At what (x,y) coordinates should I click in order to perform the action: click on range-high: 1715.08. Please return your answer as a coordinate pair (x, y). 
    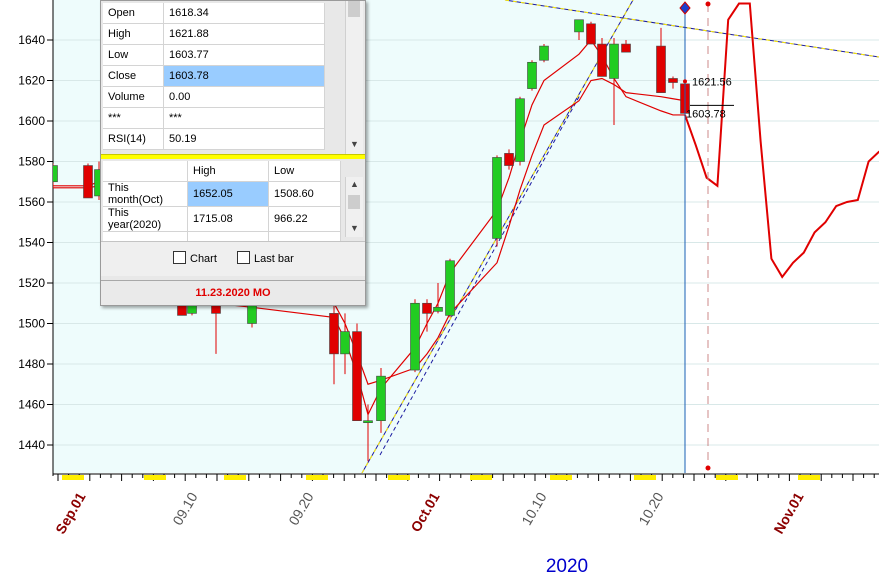
    Looking at the image, I should click on (228, 219).